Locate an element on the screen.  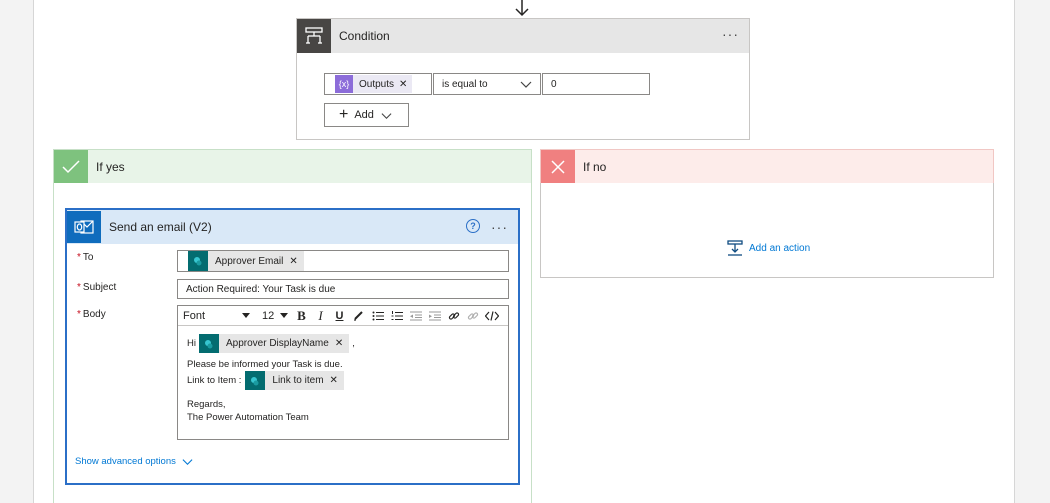
font-size-dropdown: 12 is located at coordinates (277, 316).